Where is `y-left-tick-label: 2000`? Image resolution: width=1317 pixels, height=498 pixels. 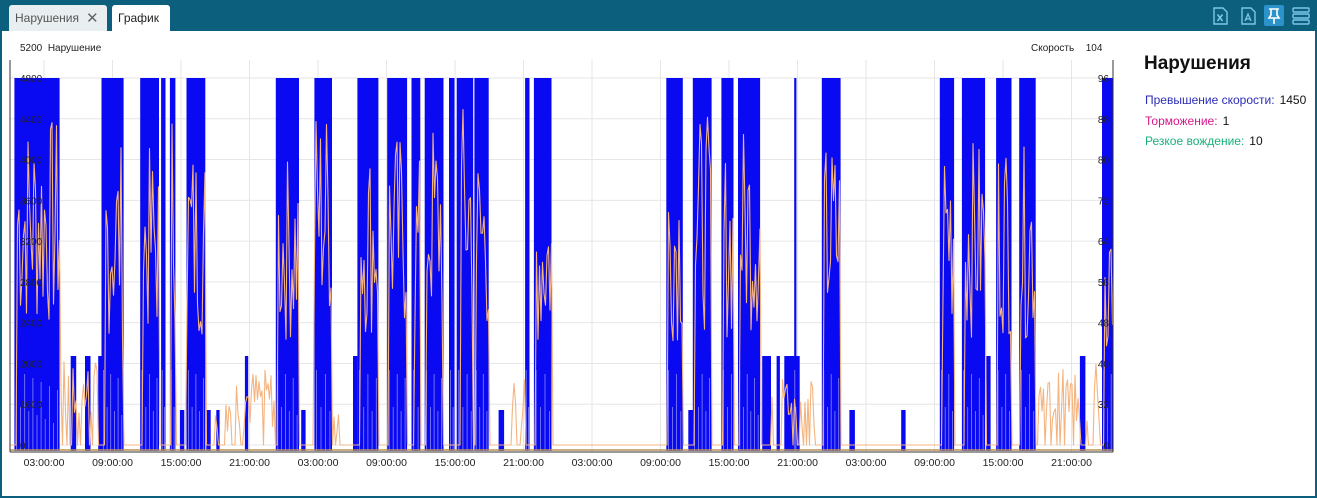
y-left-tick-label: 2000 is located at coordinates (31, 364).